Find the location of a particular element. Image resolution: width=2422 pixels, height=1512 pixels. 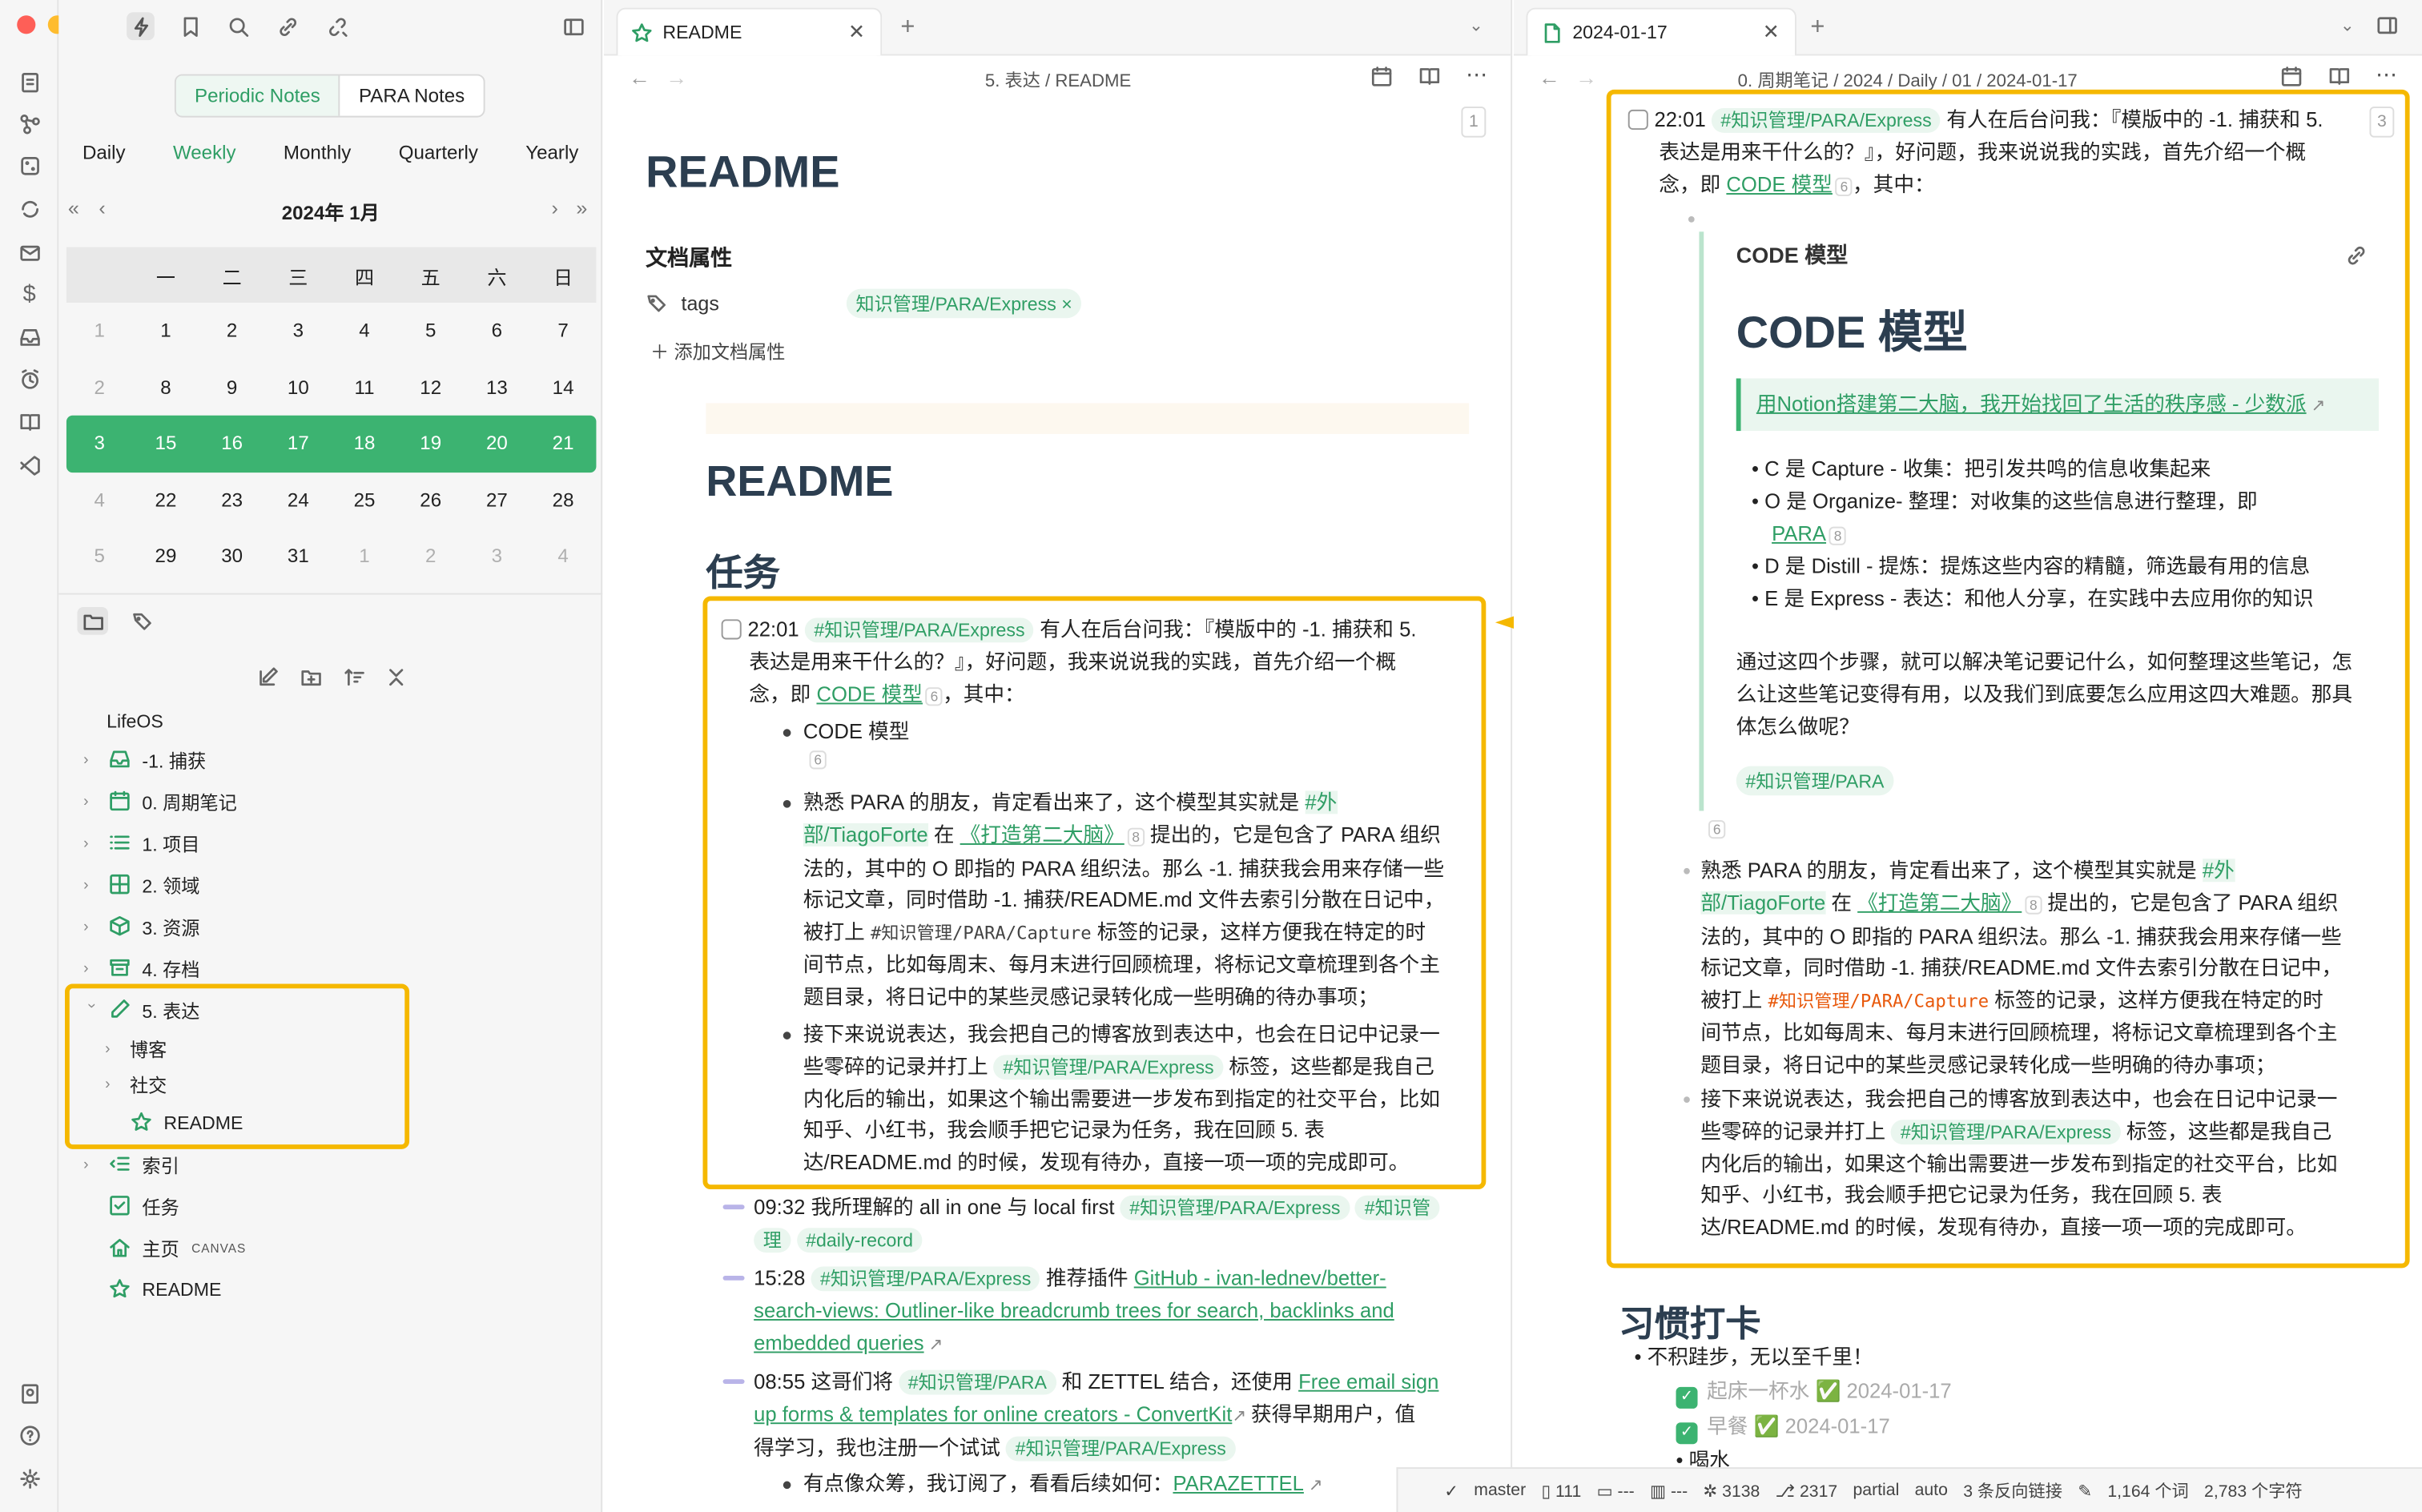

calendar-day: 7 is located at coordinates (563, 331).